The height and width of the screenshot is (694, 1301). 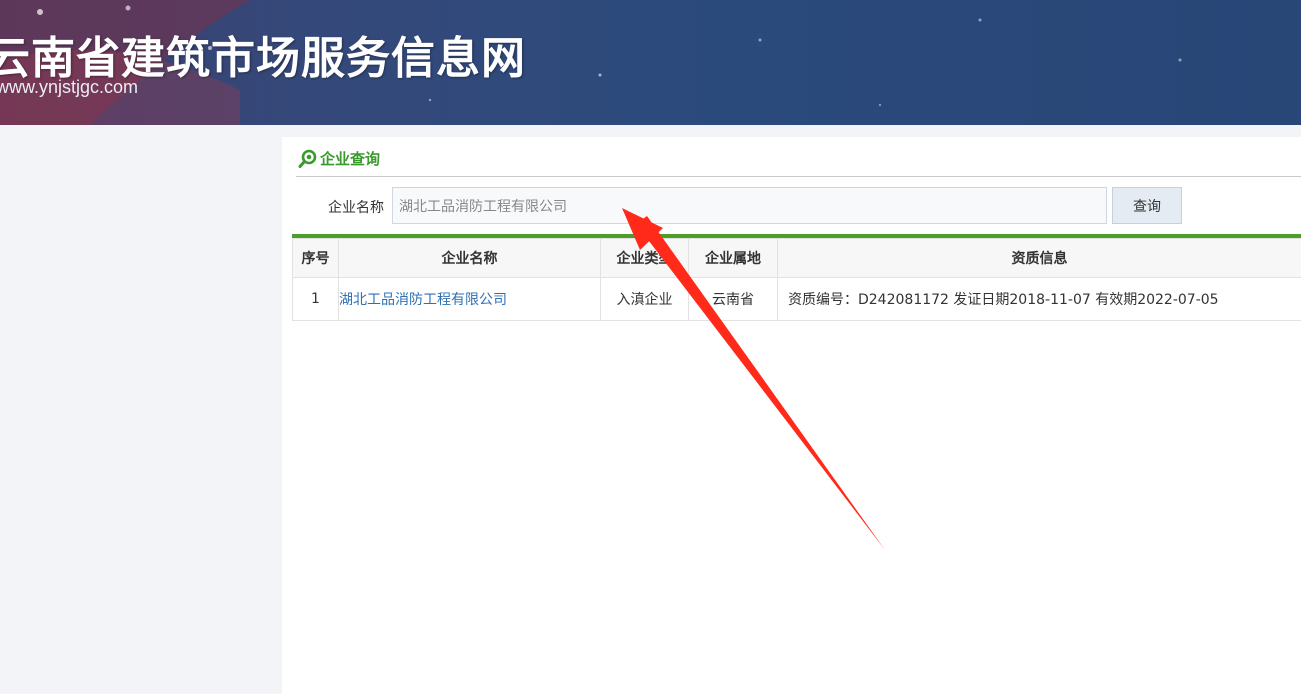 I want to click on column-header-index: 序号, so click(x=315, y=258).